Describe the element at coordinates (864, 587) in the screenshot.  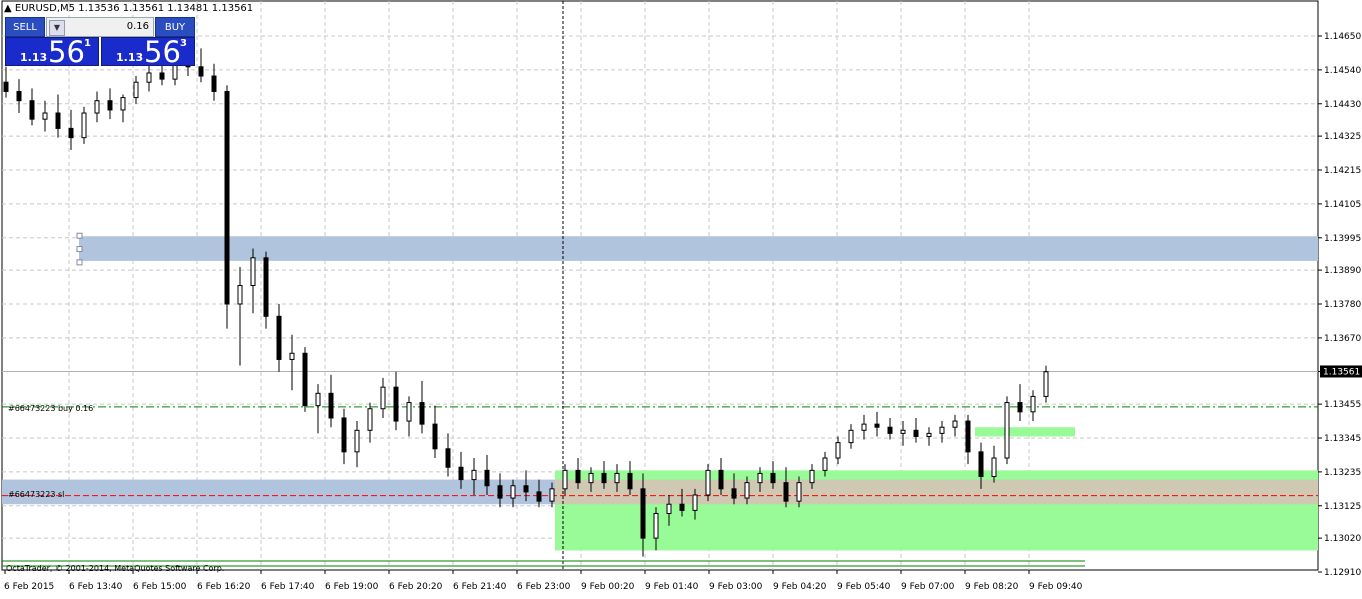
I see `x-tick-label: 9 Feb 05:40` at that location.